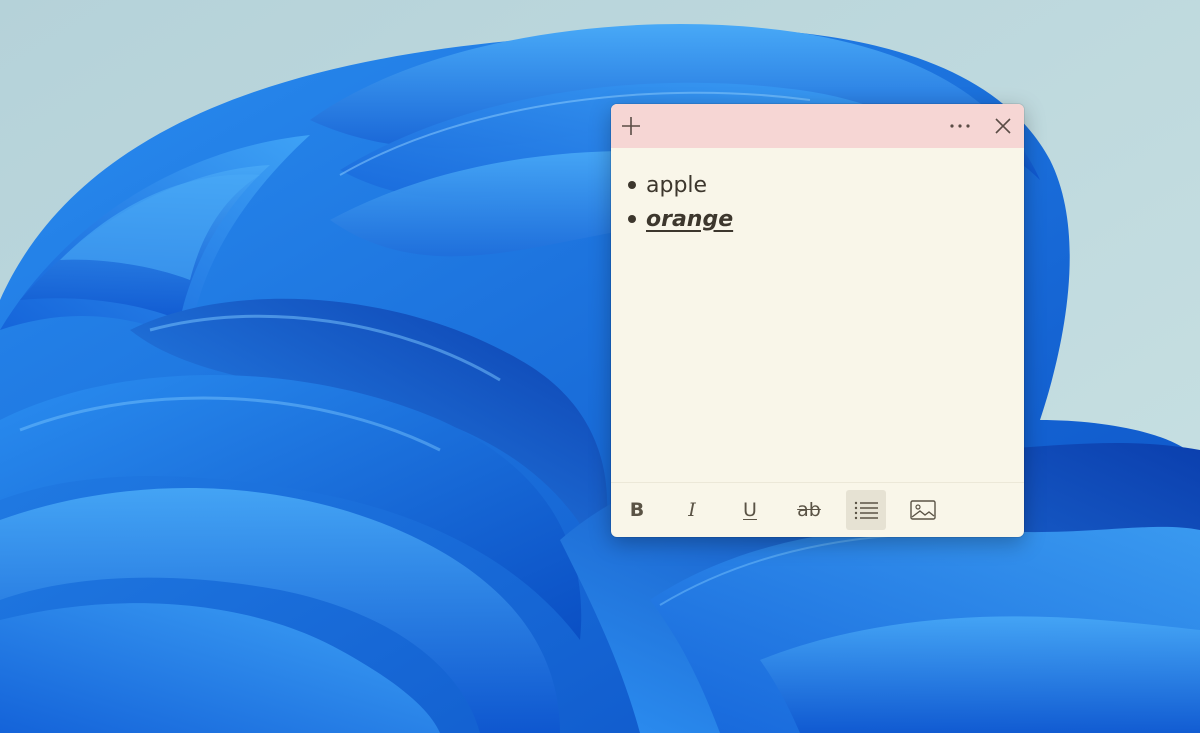 The height and width of the screenshot is (733, 1200). I want to click on bullet-list-icon, so click(866, 510).